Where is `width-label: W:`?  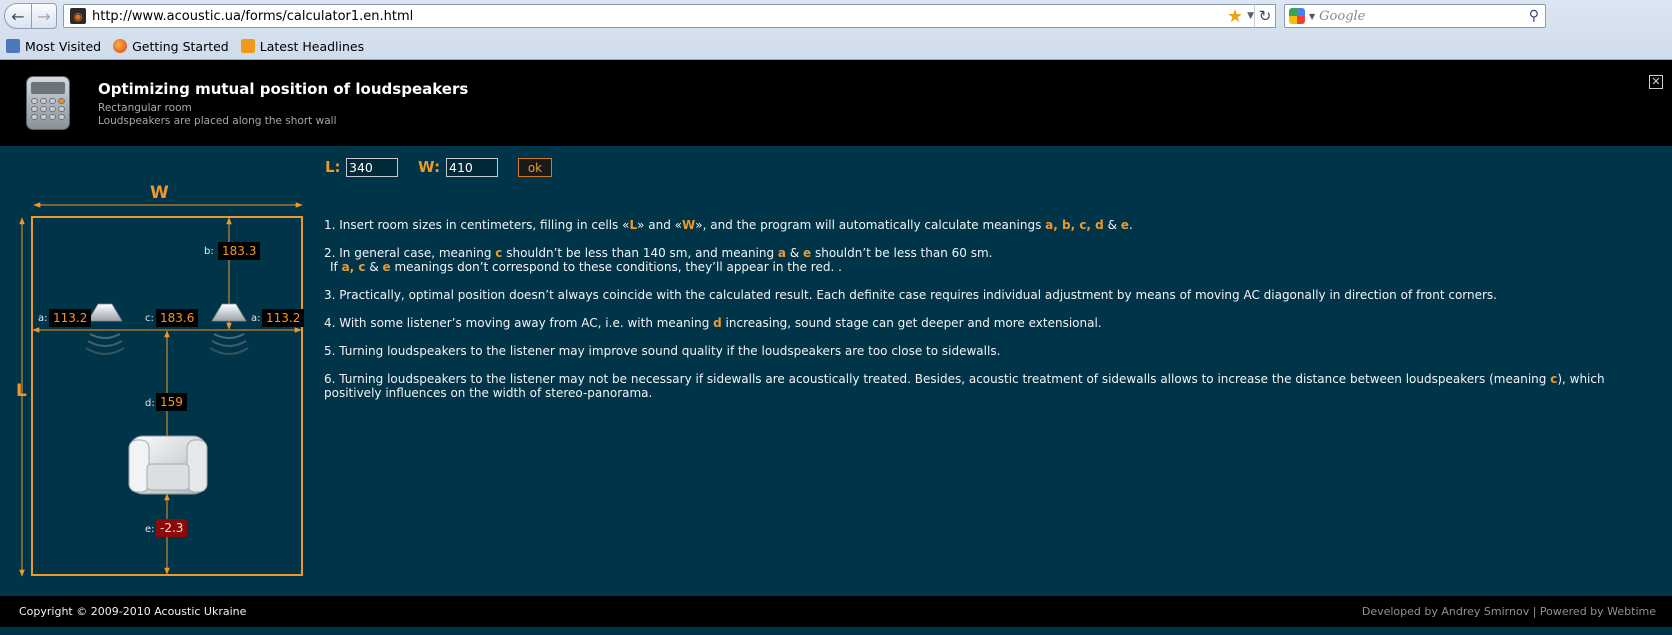
width-label: W: is located at coordinates (429, 167).